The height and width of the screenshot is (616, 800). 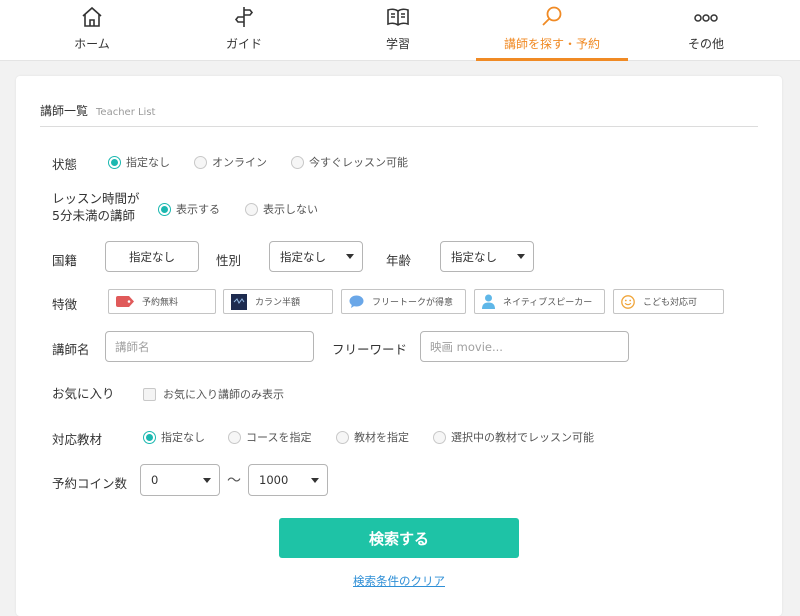 What do you see at coordinates (551, 44) in the screenshot?
I see `nav-label-find-teacher: 講師を探す・予約` at bounding box center [551, 44].